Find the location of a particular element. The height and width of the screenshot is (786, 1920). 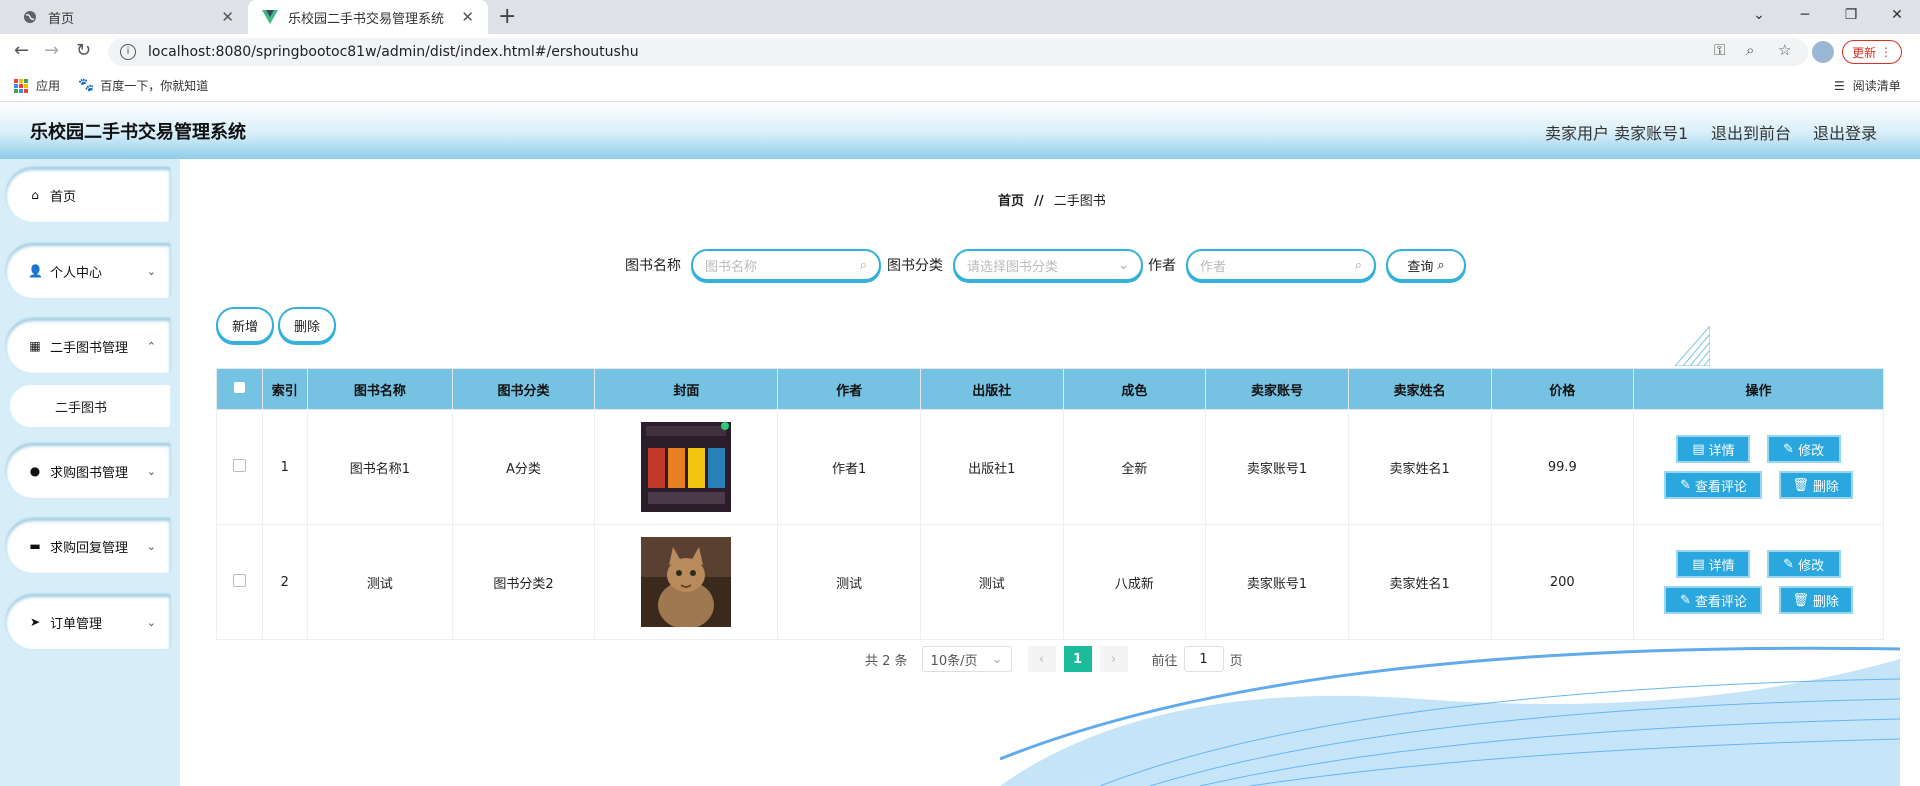

sidebar-item-personal-center: 👤 个人中心 ⌄ is located at coordinates (88, 271).